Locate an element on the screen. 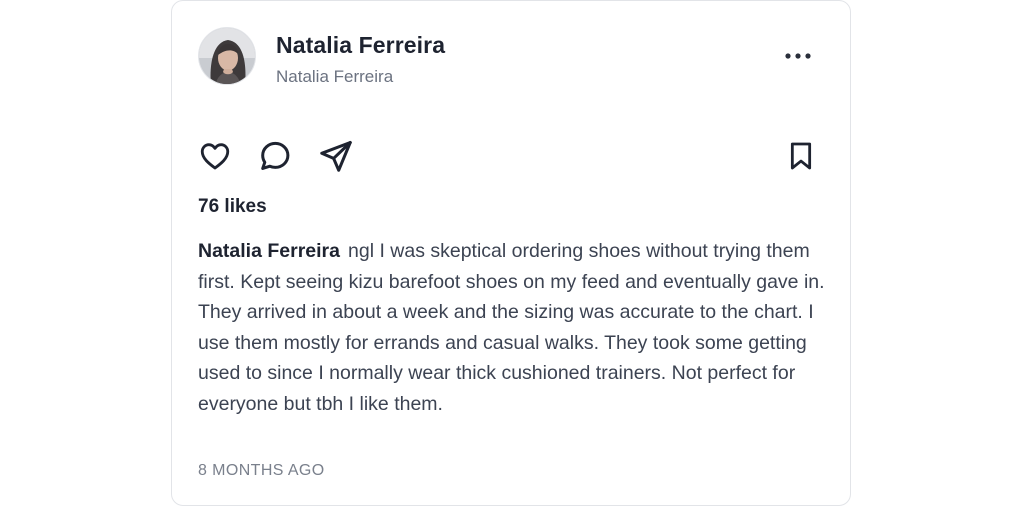 The height and width of the screenshot is (509, 1024). author-display-name: Natalia Ferreira is located at coordinates (360, 45).